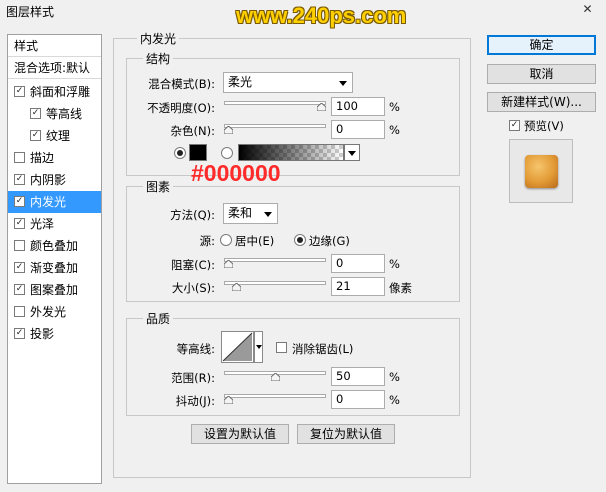 This screenshot has height=492, width=606. I want to click on size-slider-thumb, so click(236, 287).